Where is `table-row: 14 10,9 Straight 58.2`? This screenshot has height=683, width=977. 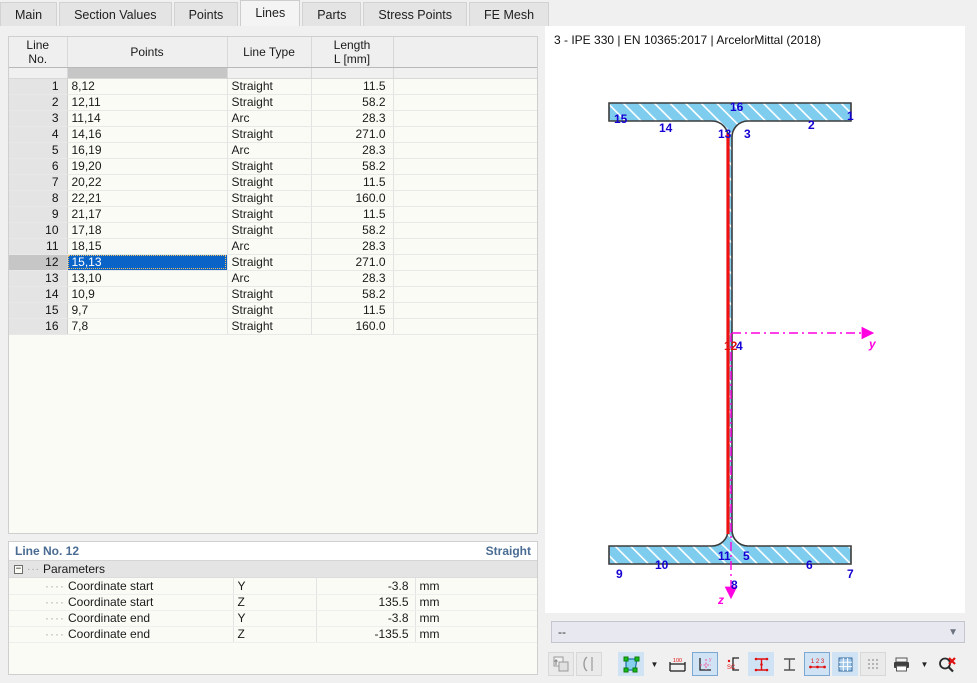 table-row: 14 10,9 Straight 58.2 is located at coordinates (273, 294).